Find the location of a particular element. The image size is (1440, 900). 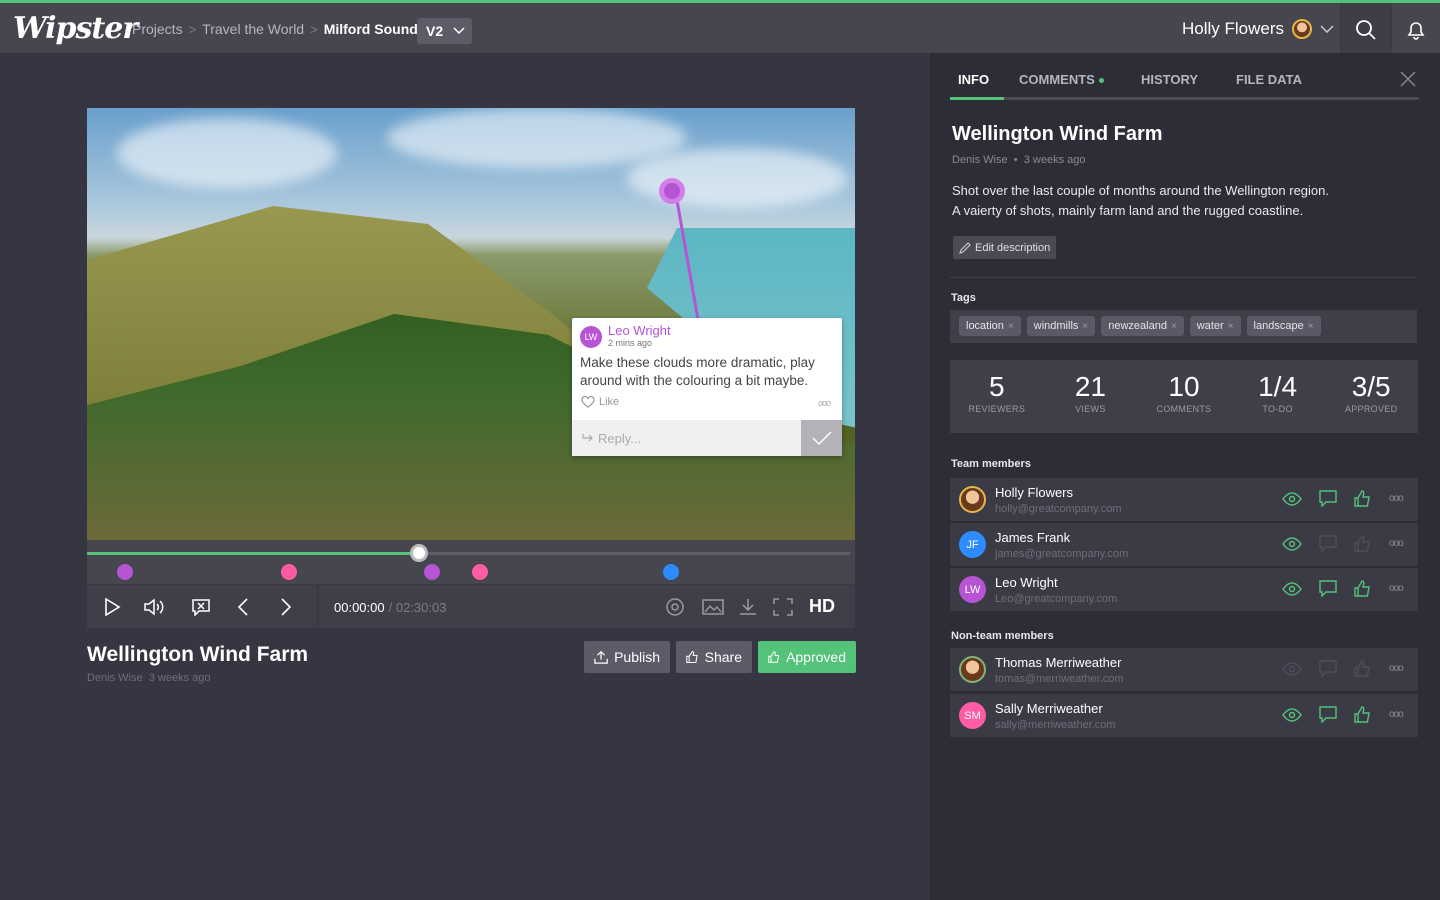

breadcrumb-travel: Travel the World is located at coordinates (253, 29).